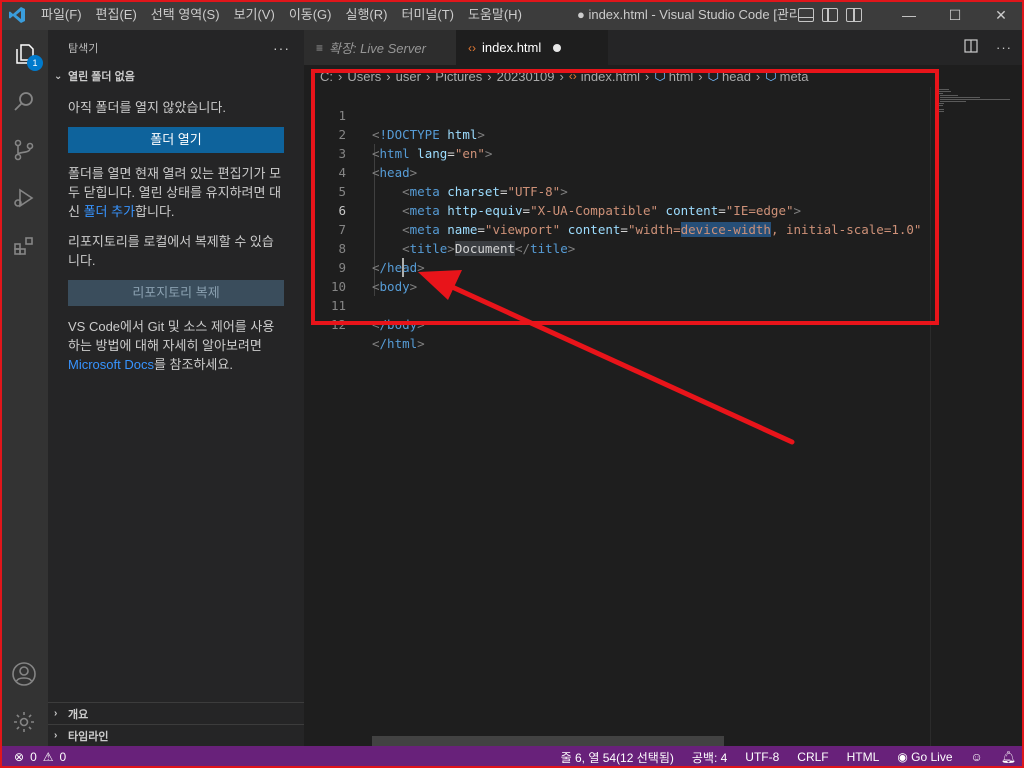 The image size is (1024, 768). I want to click on tab-label: 확장: Live Server, so click(377, 48).